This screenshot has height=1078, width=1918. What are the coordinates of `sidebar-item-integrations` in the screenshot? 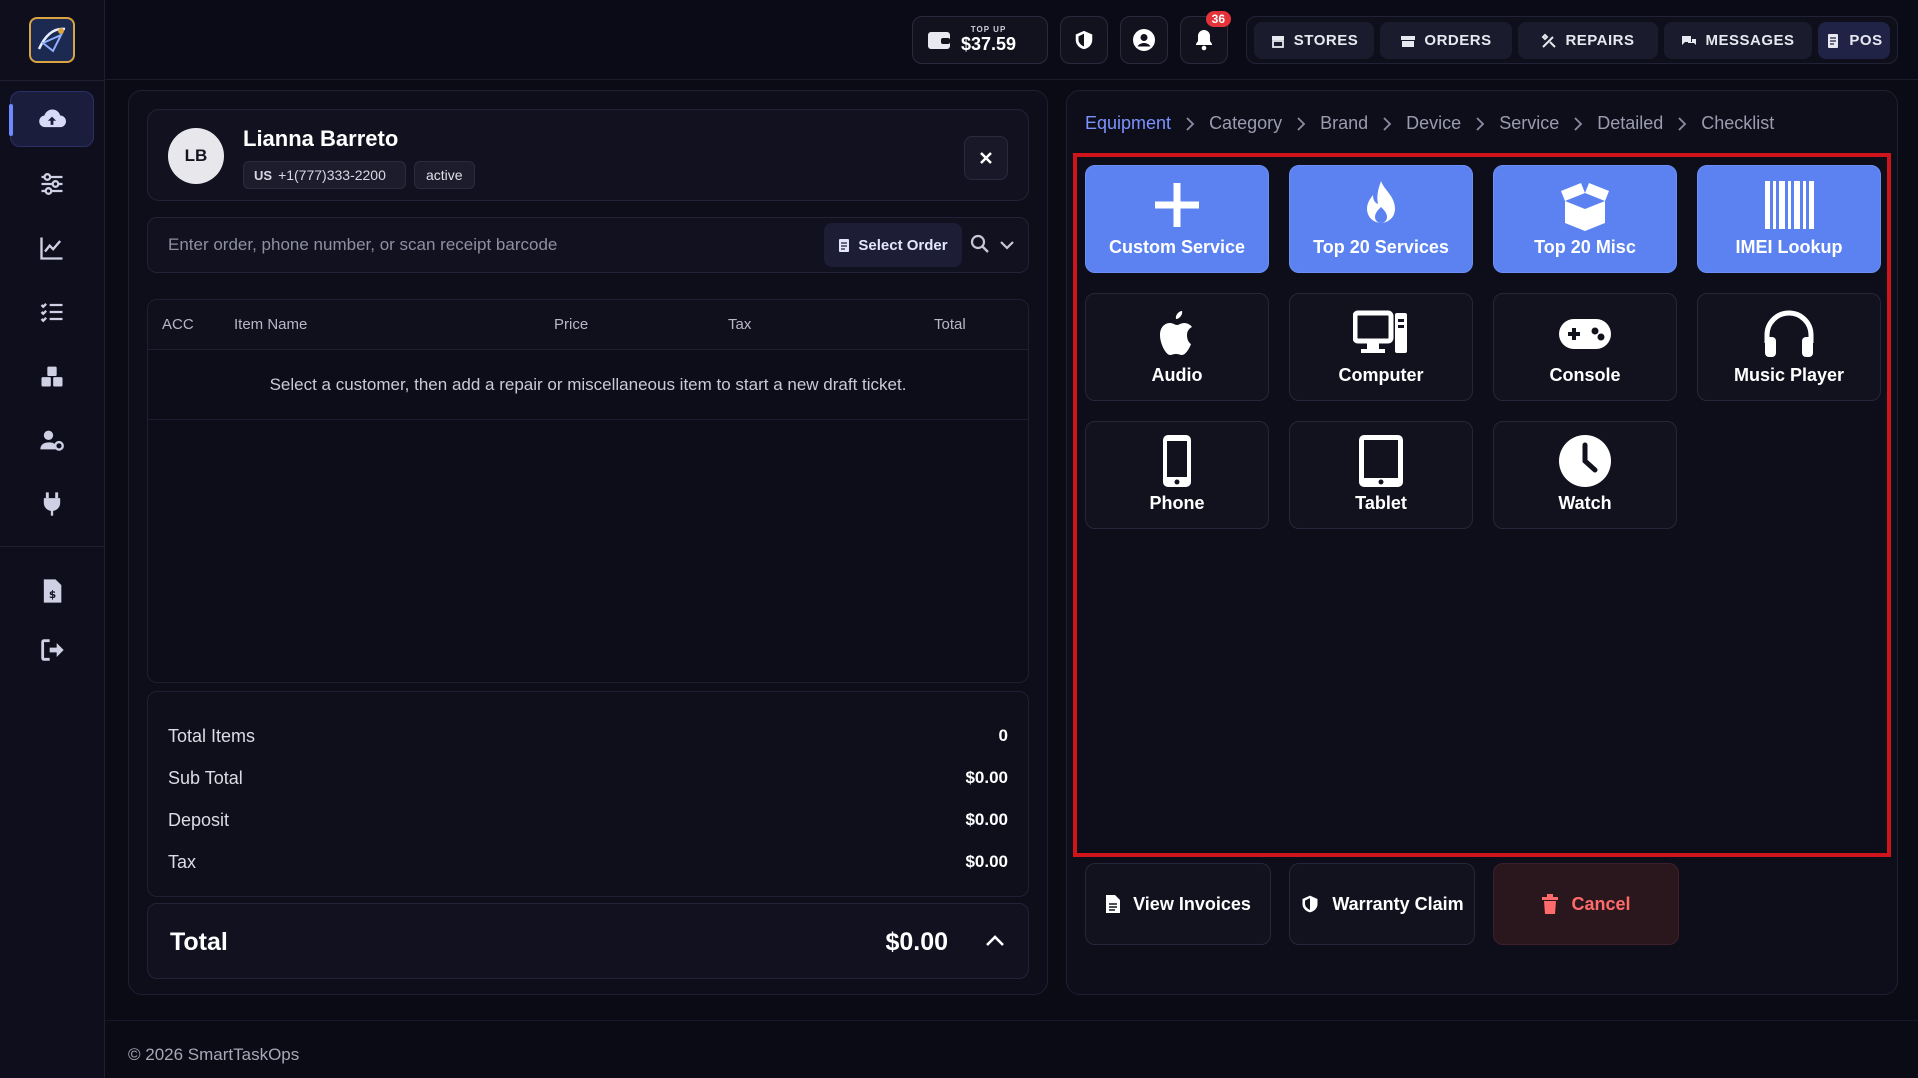 It's located at (52, 504).